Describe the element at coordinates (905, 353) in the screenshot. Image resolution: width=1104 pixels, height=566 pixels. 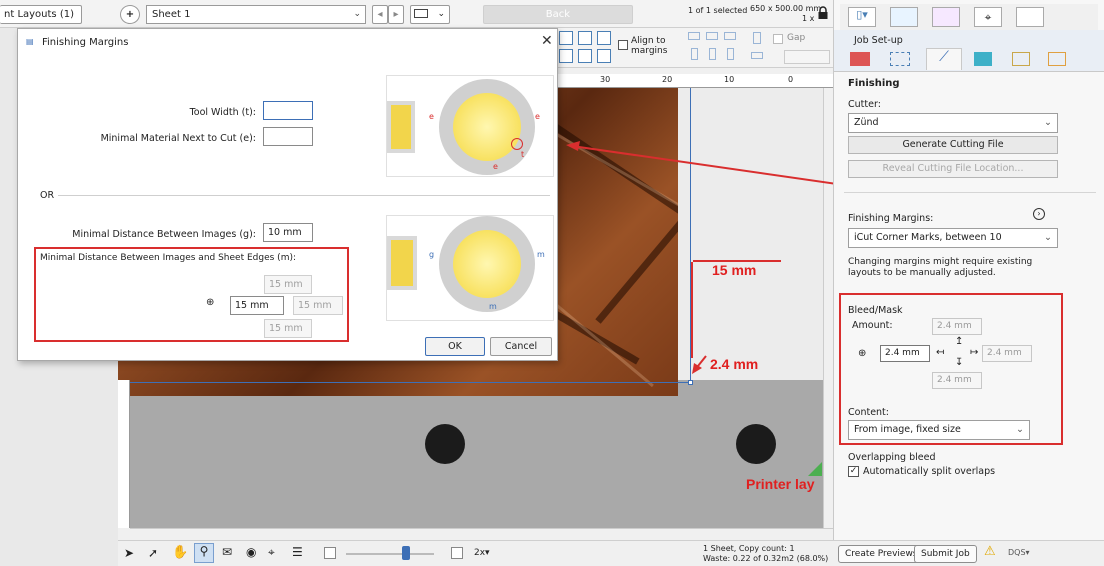
I see `bleed-left-input: 2.4 mm` at that location.